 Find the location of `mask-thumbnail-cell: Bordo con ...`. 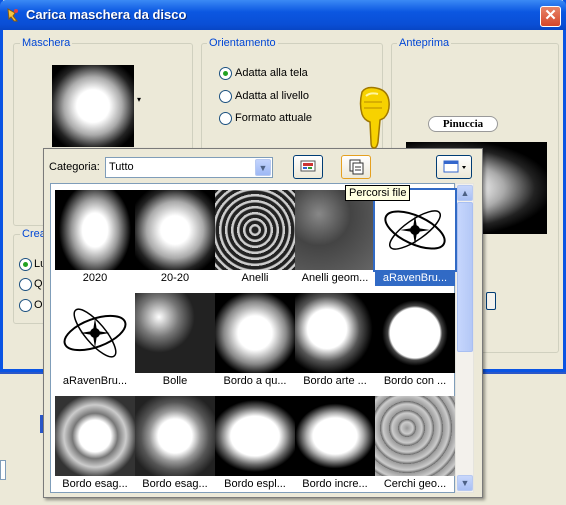

mask-thumbnail-cell: Bordo con ... is located at coordinates (415, 342).